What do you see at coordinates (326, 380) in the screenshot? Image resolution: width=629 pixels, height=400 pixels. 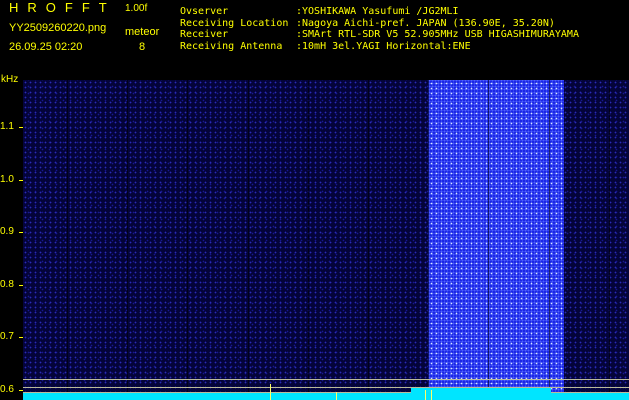 I see `frequency-marker-line` at bounding box center [326, 380].